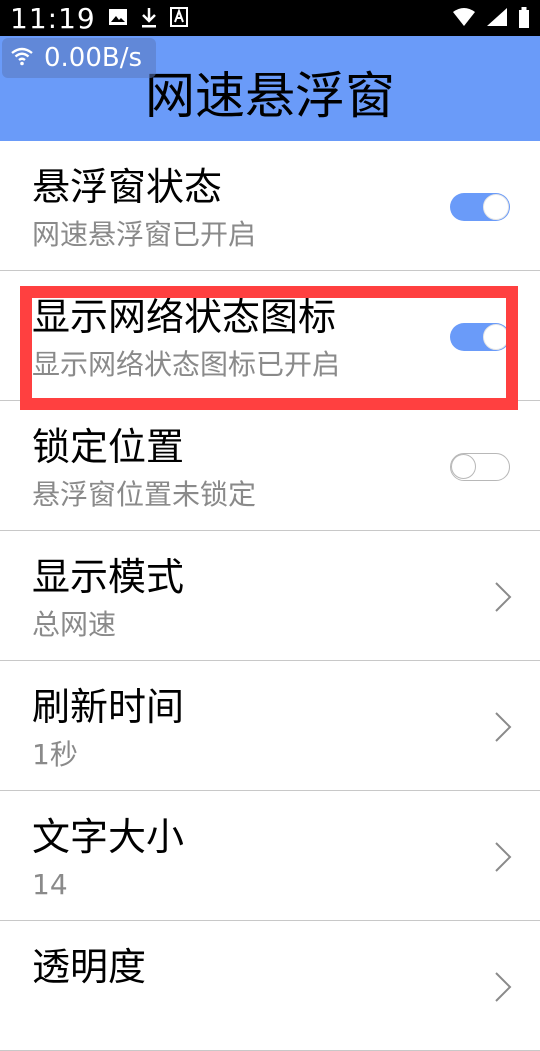 The height and width of the screenshot is (1051, 540). What do you see at coordinates (270, 206) in the screenshot?
I see `setting-floating-window-status: 悬浮窗状态 网速悬浮窗已开启` at bounding box center [270, 206].